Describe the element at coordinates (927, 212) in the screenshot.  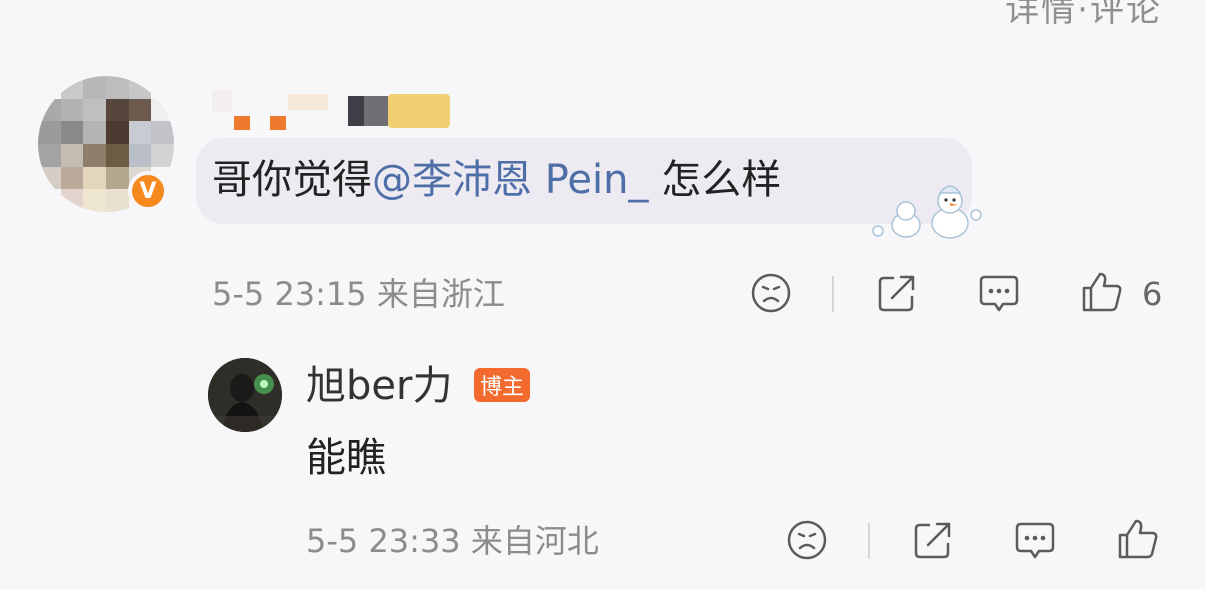
I see `snowman-decoration-icon` at that location.